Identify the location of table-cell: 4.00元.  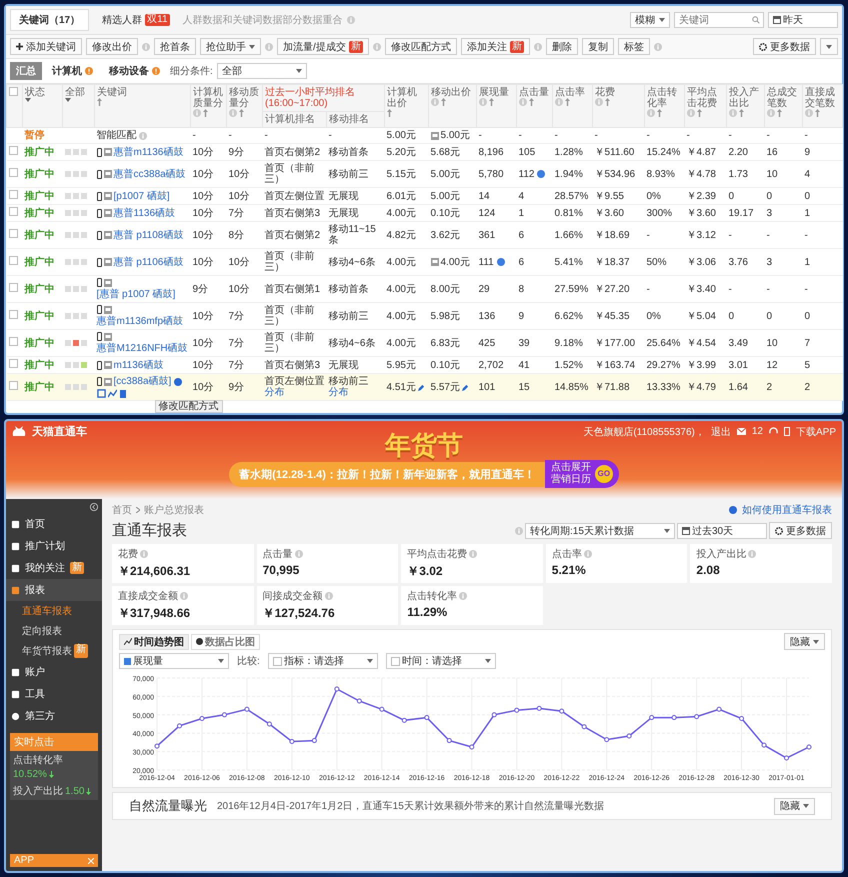
(455, 262).